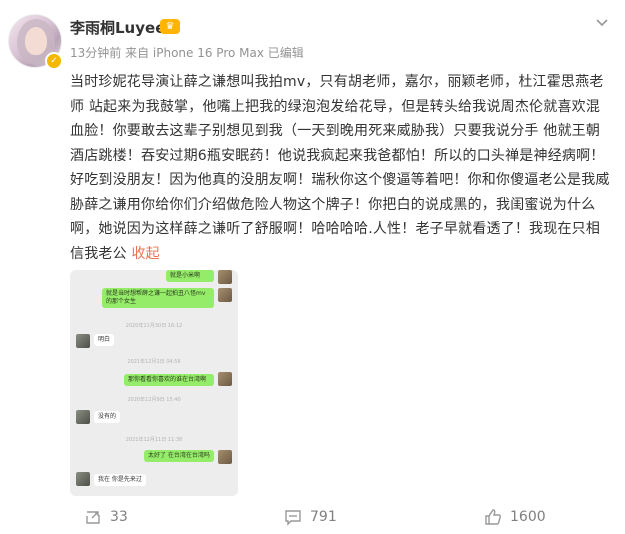 This screenshot has height=534, width=625. Describe the element at coordinates (179, 456) in the screenshot. I see `chat-bubble: 太好了 在台湾在台湾吗` at that location.